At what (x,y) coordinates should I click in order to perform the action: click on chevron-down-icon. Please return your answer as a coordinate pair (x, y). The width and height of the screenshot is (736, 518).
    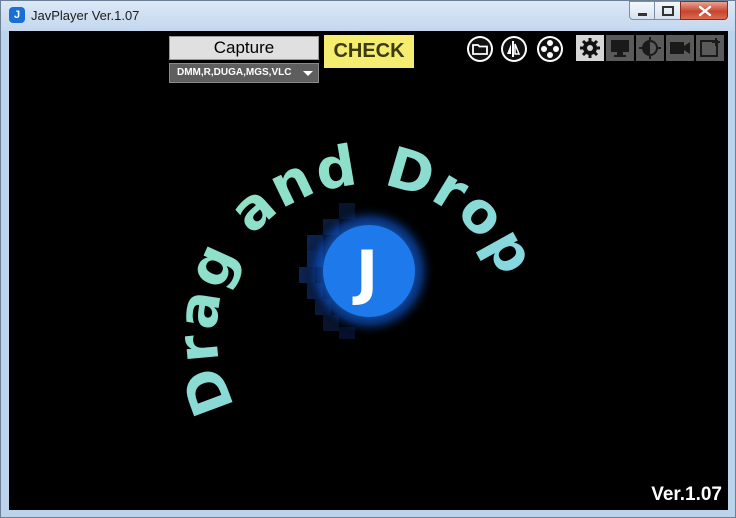
    Looking at the image, I should click on (308, 73).